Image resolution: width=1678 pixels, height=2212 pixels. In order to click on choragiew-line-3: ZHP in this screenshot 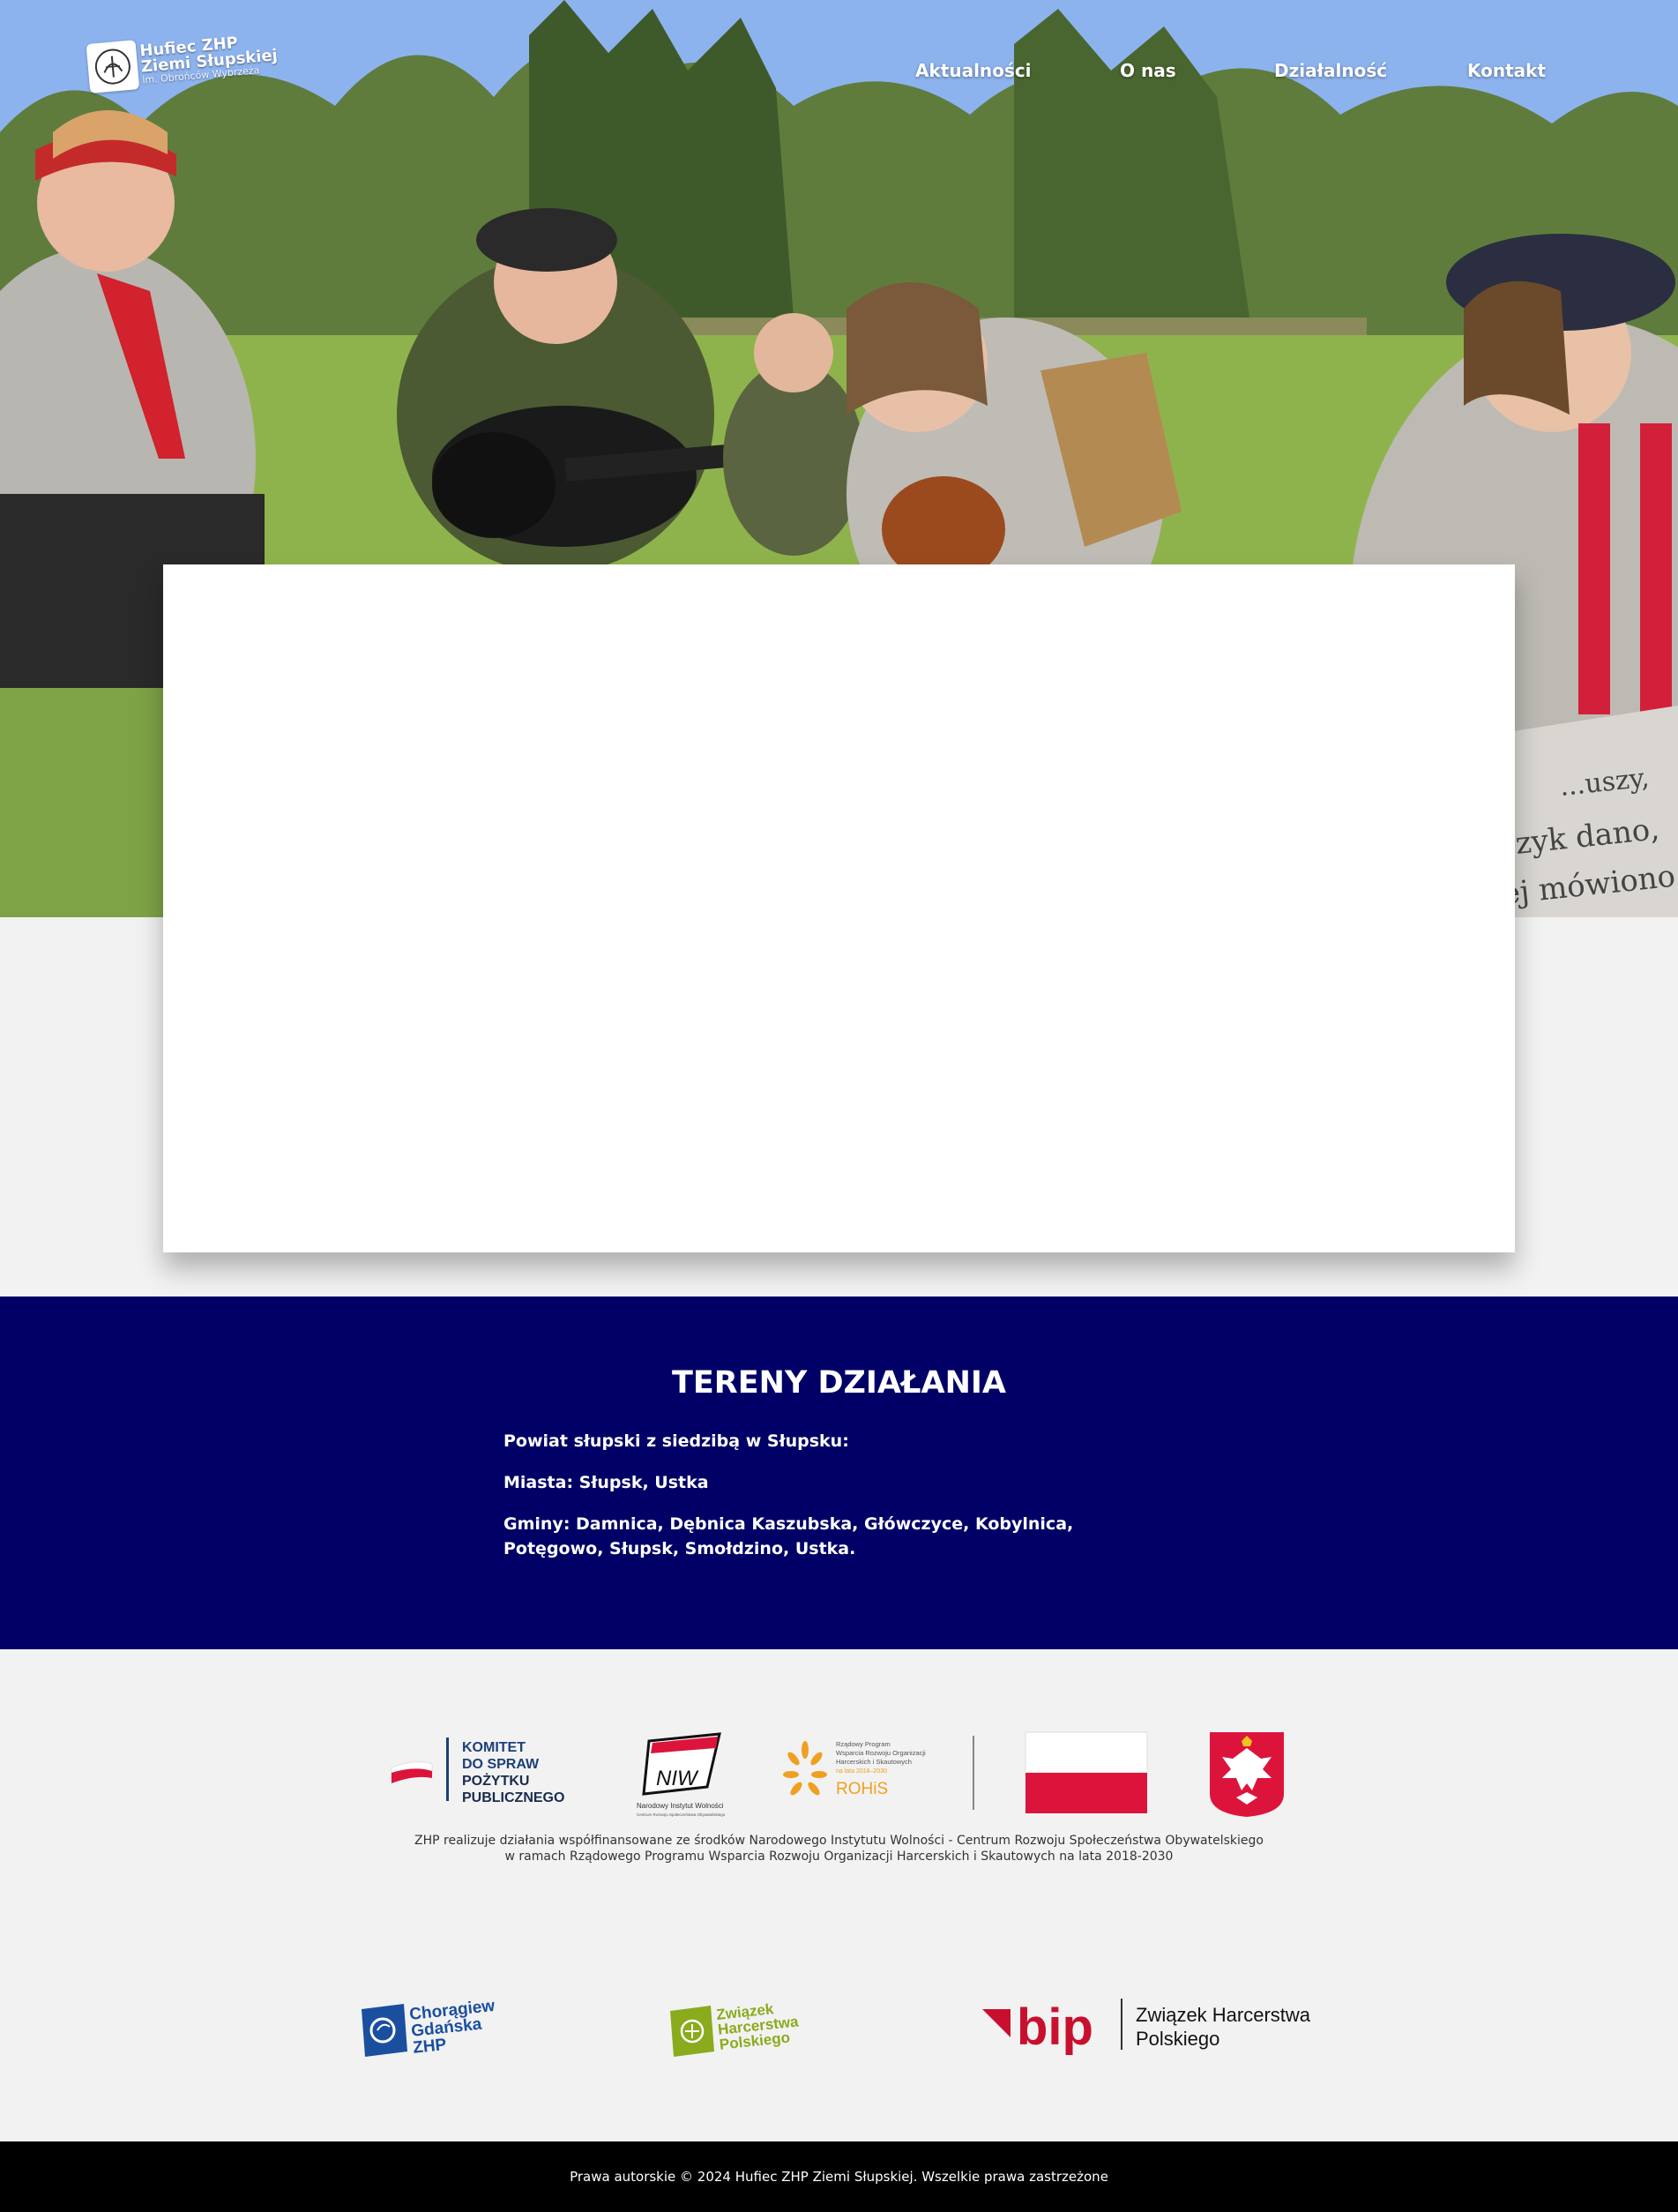, I will do `click(429, 2047)`.